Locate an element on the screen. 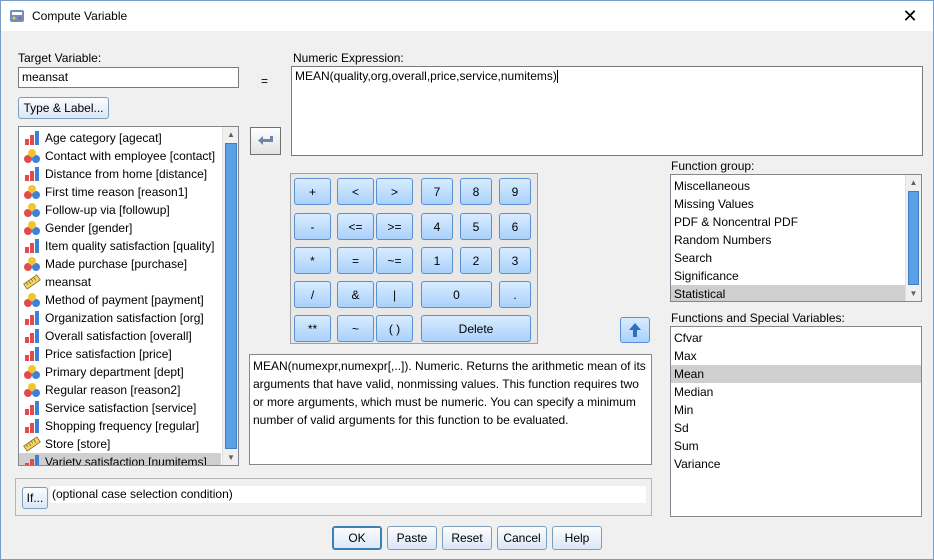 The image size is (934, 560). variable-item: Variety satisfaction [numitems] is located at coordinates (120, 459).